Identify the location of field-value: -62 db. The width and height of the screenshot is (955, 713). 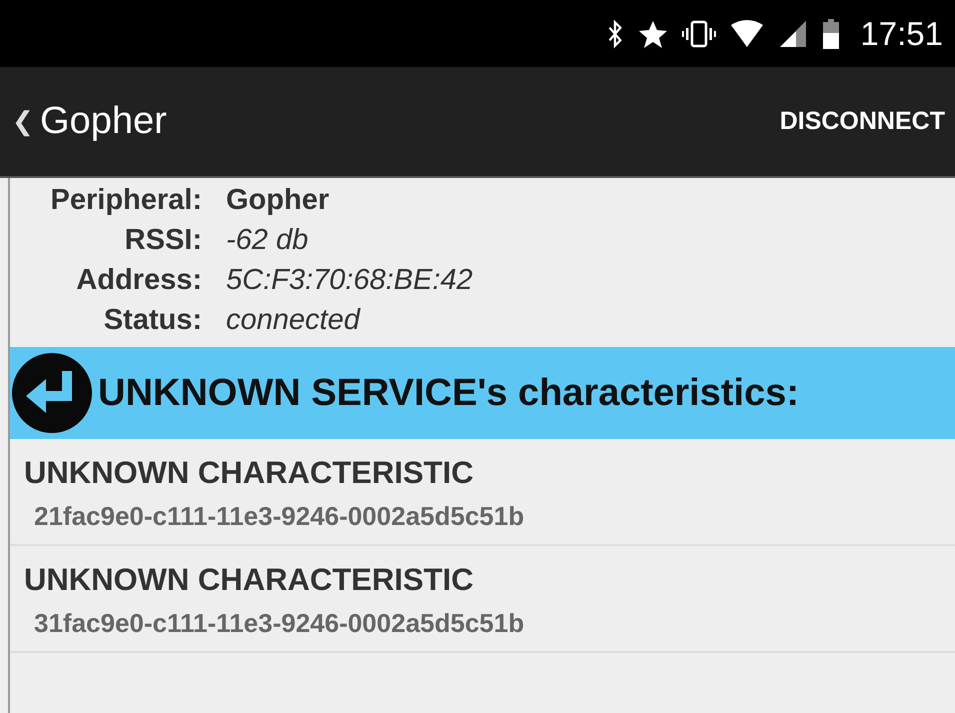
(267, 240).